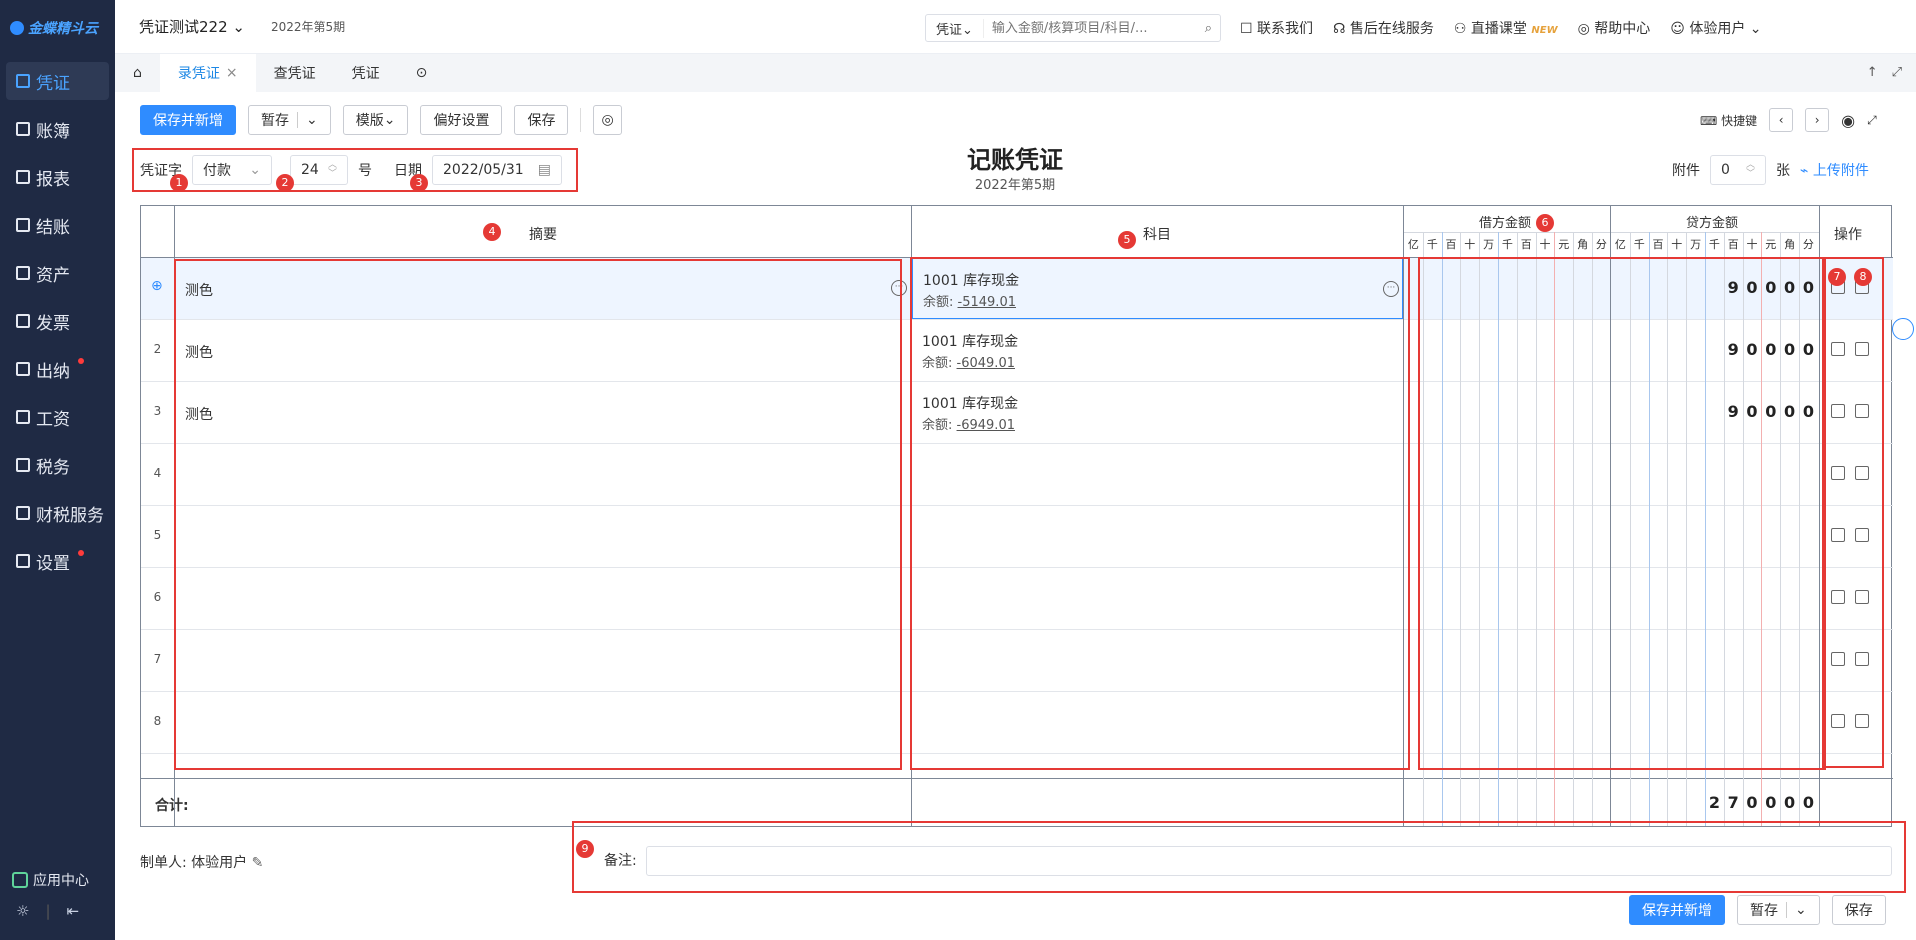 The width and height of the screenshot is (1916, 940). Describe the element at coordinates (1583, 244) in the screenshot. I see `digit-header: 角` at that location.